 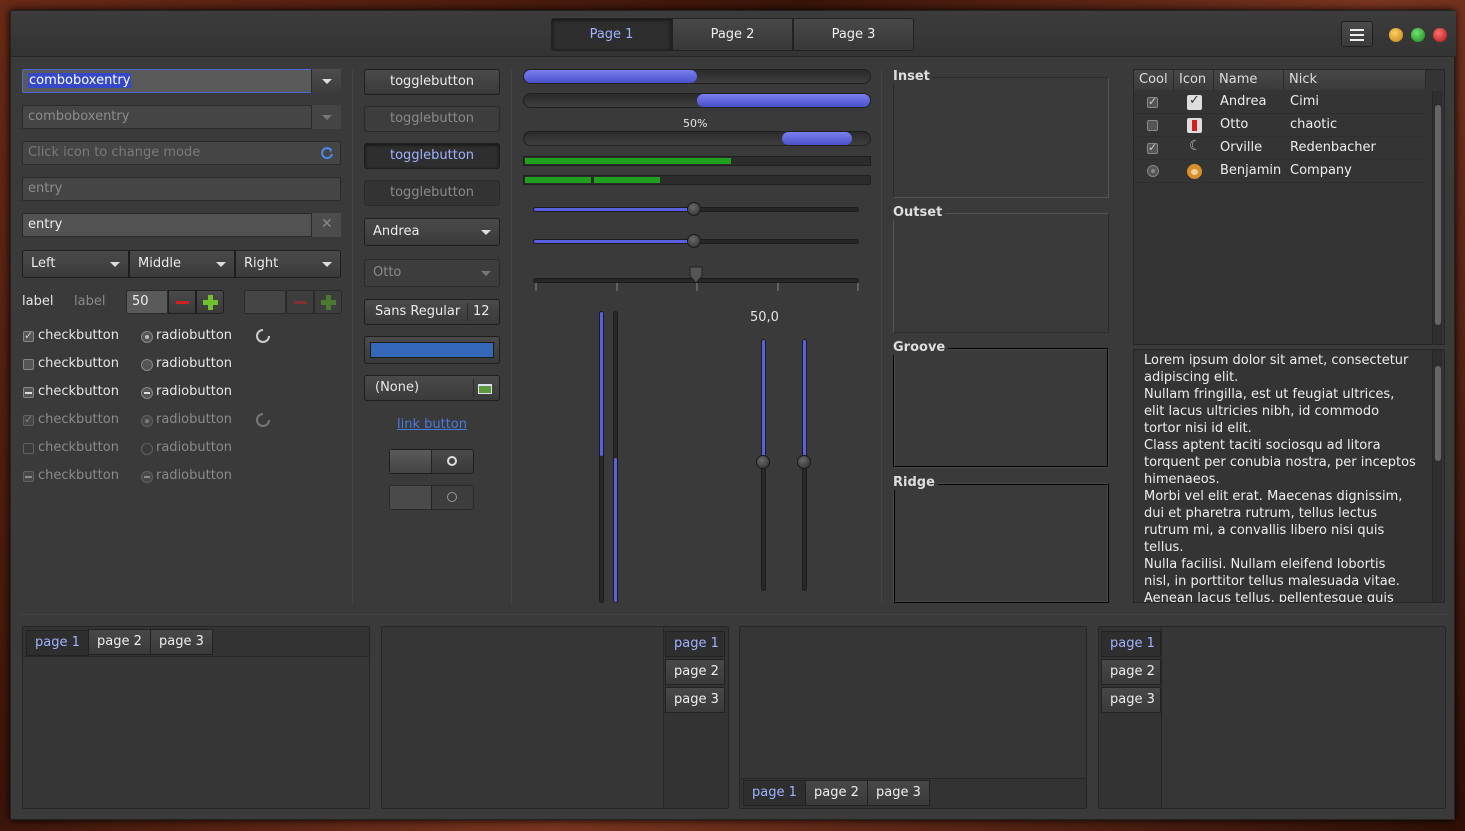 I want to click on switch-off-indicator-icon, so click(x=452, y=461).